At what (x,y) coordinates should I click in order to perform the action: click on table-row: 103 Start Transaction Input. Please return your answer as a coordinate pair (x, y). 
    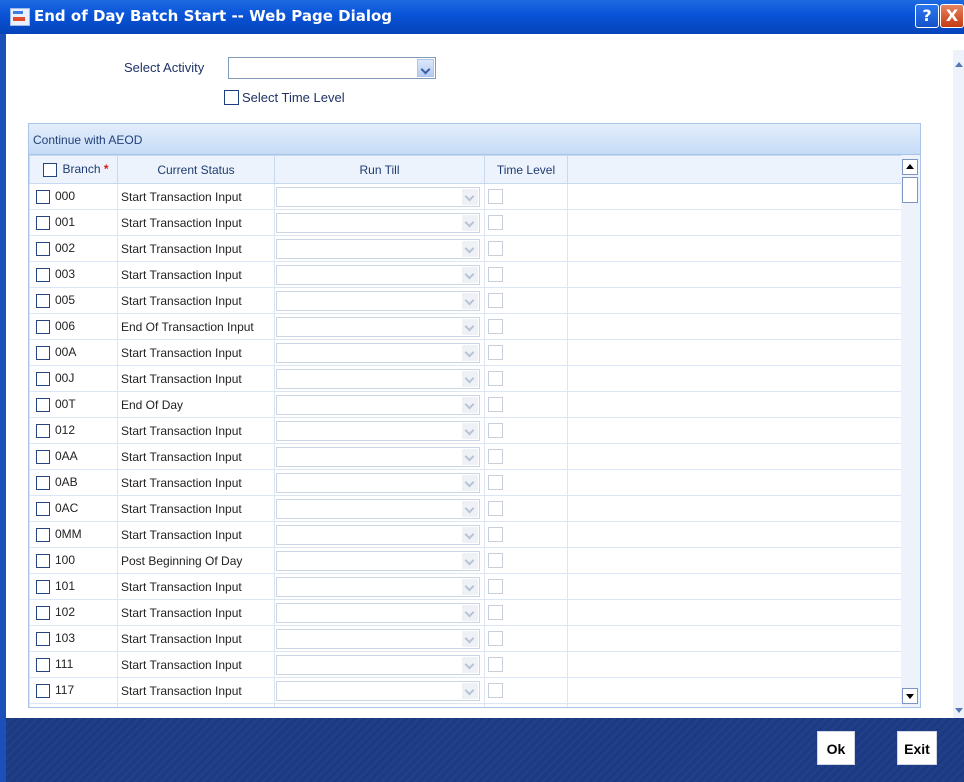
    Looking at the image, I should click on (465, 638).